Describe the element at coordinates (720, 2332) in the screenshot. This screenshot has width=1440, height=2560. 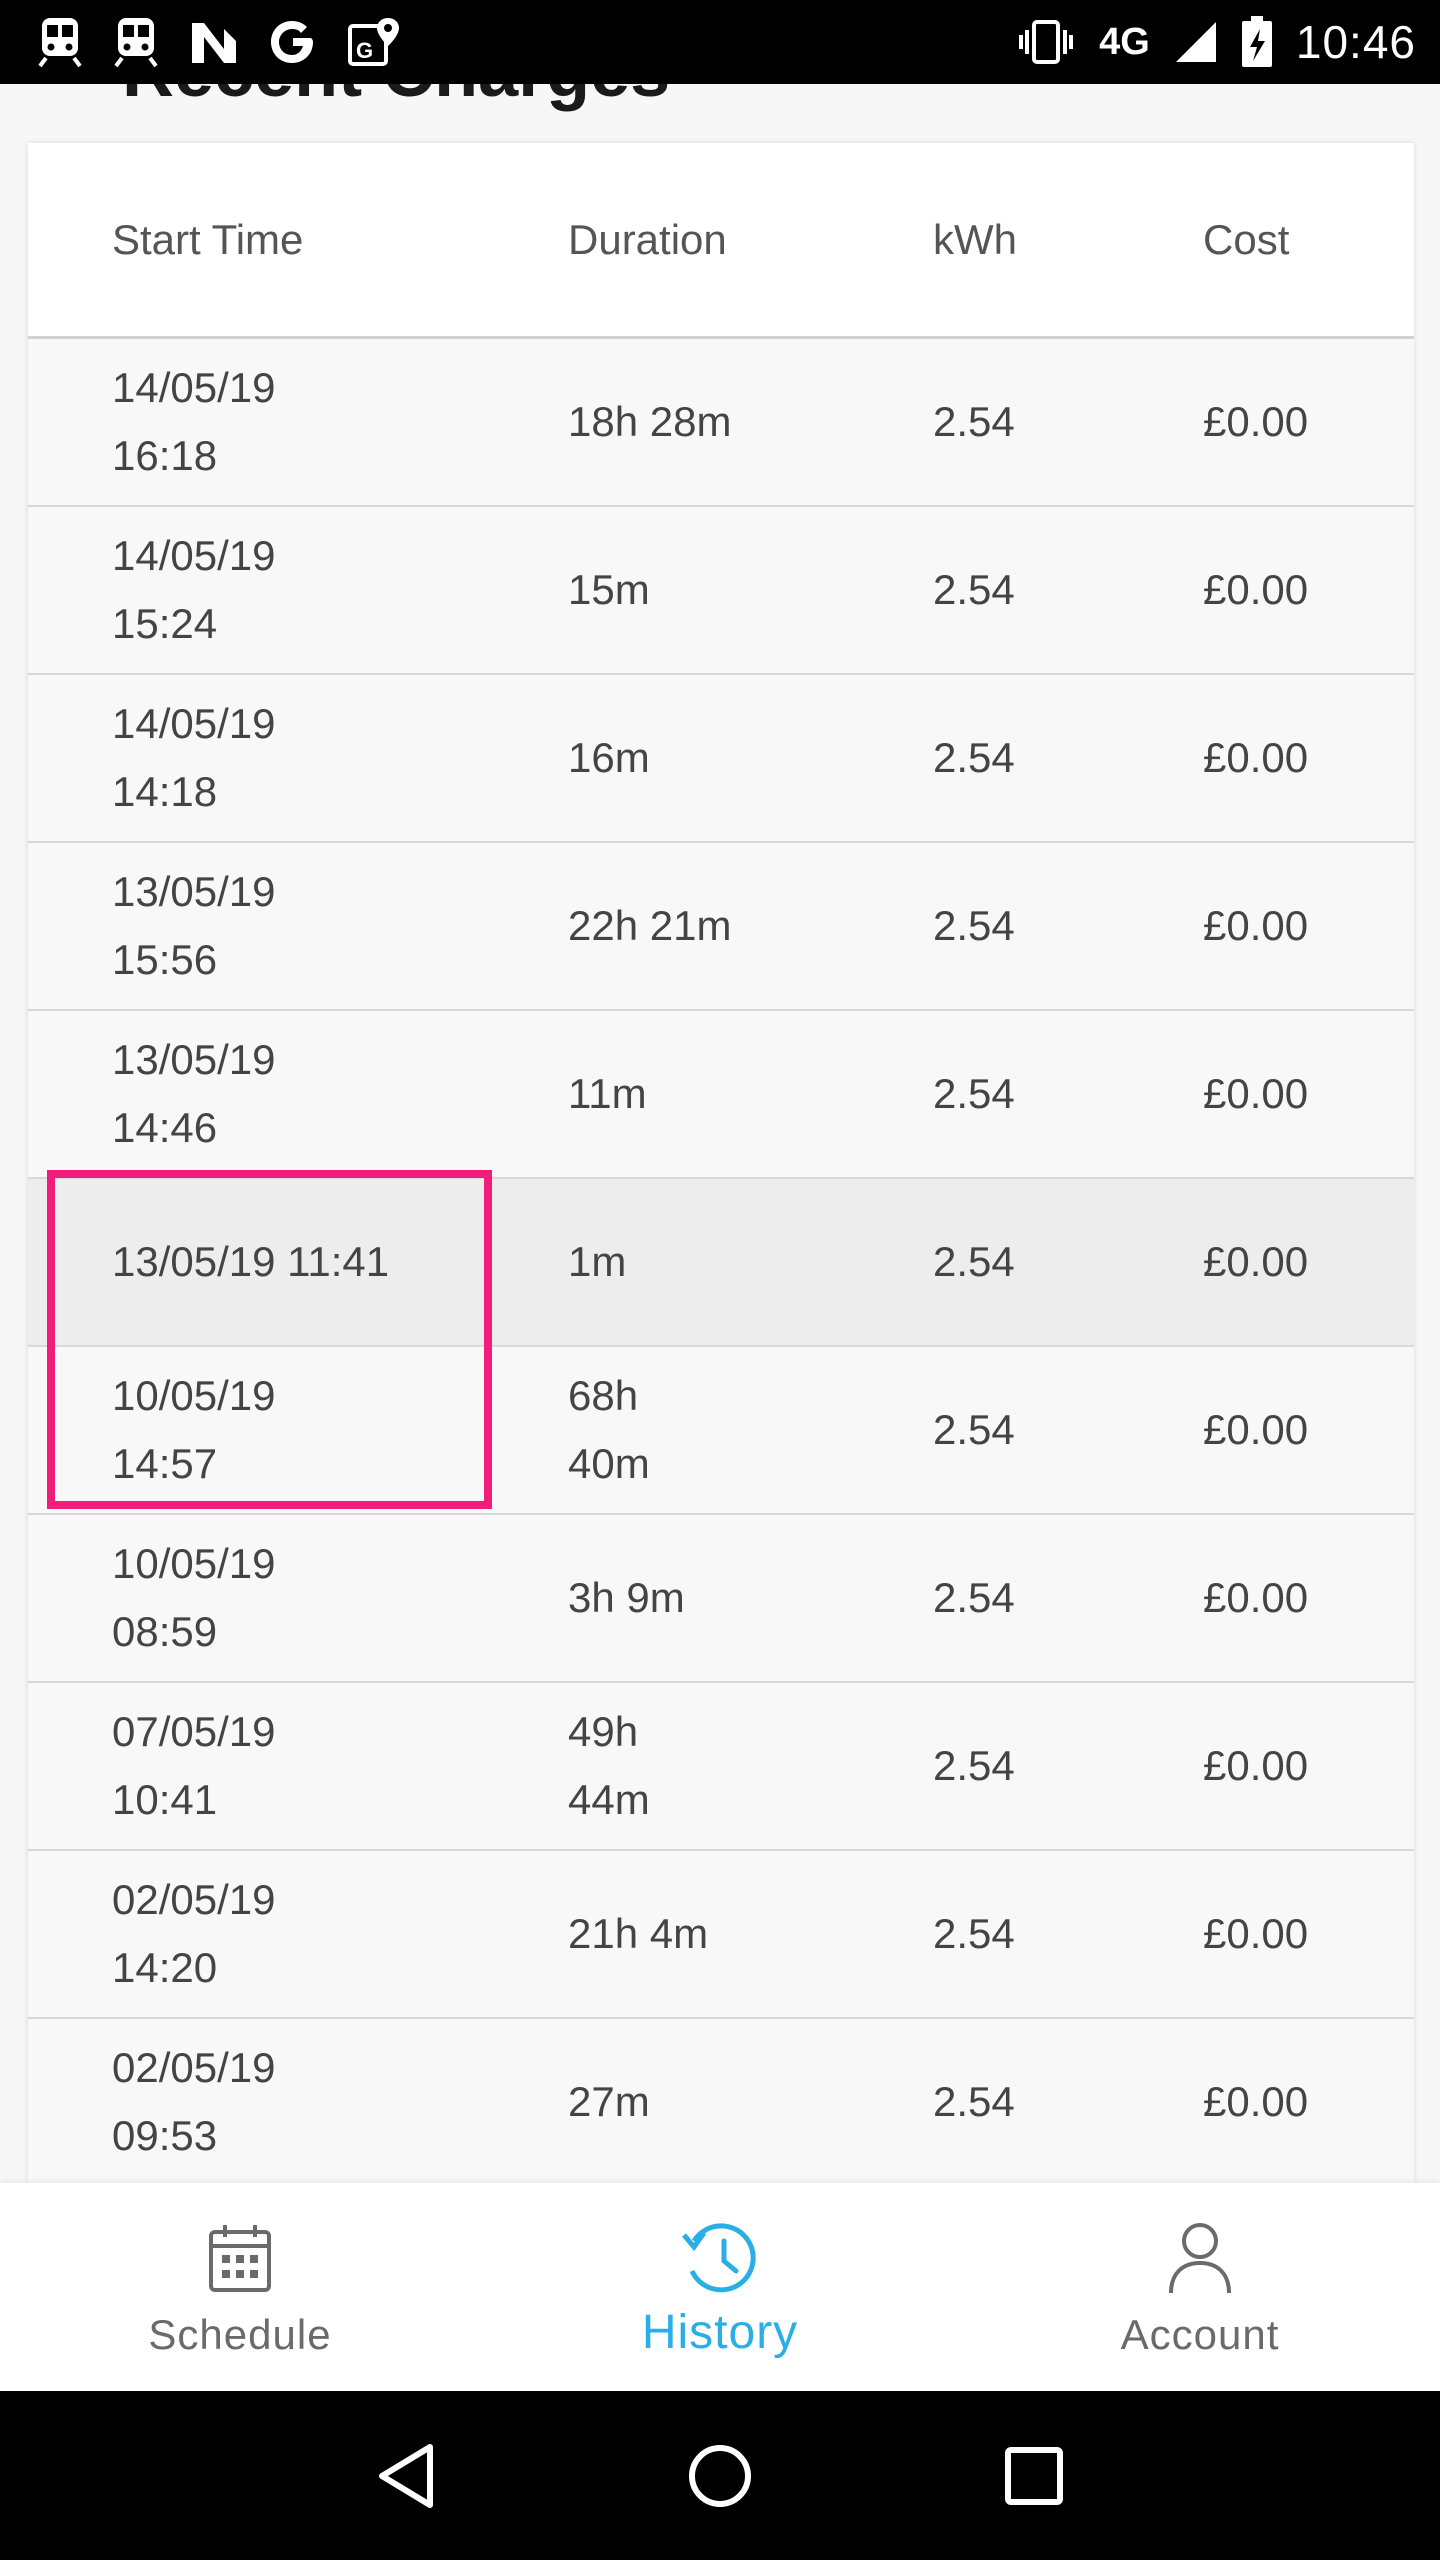
I see `nav-label: History` at that location.